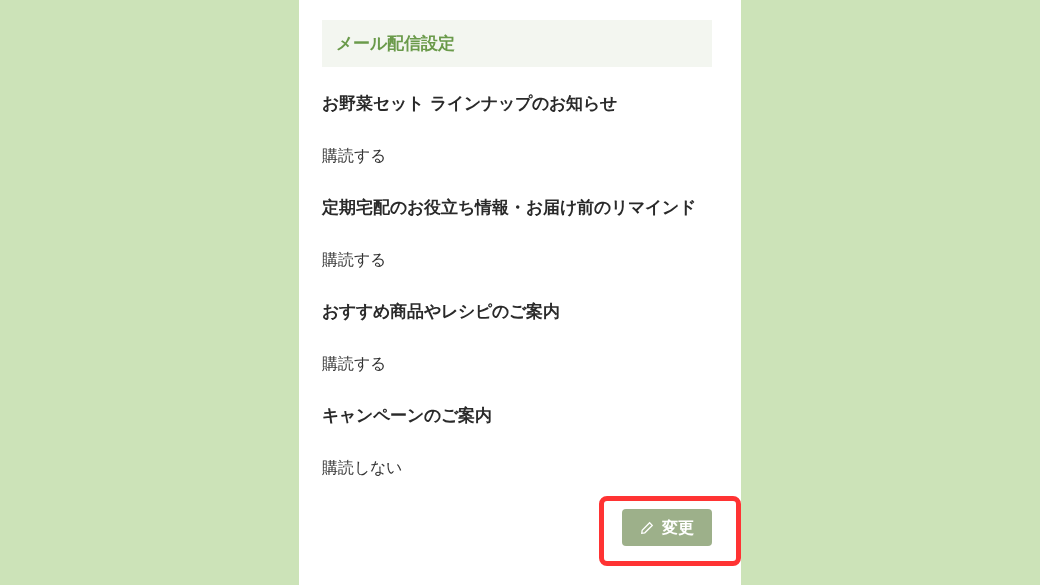  What do you see at coordinates (362, 468) in the screenshot?
I see `setting-value: 購読しない` at bounding box center [362, 468].